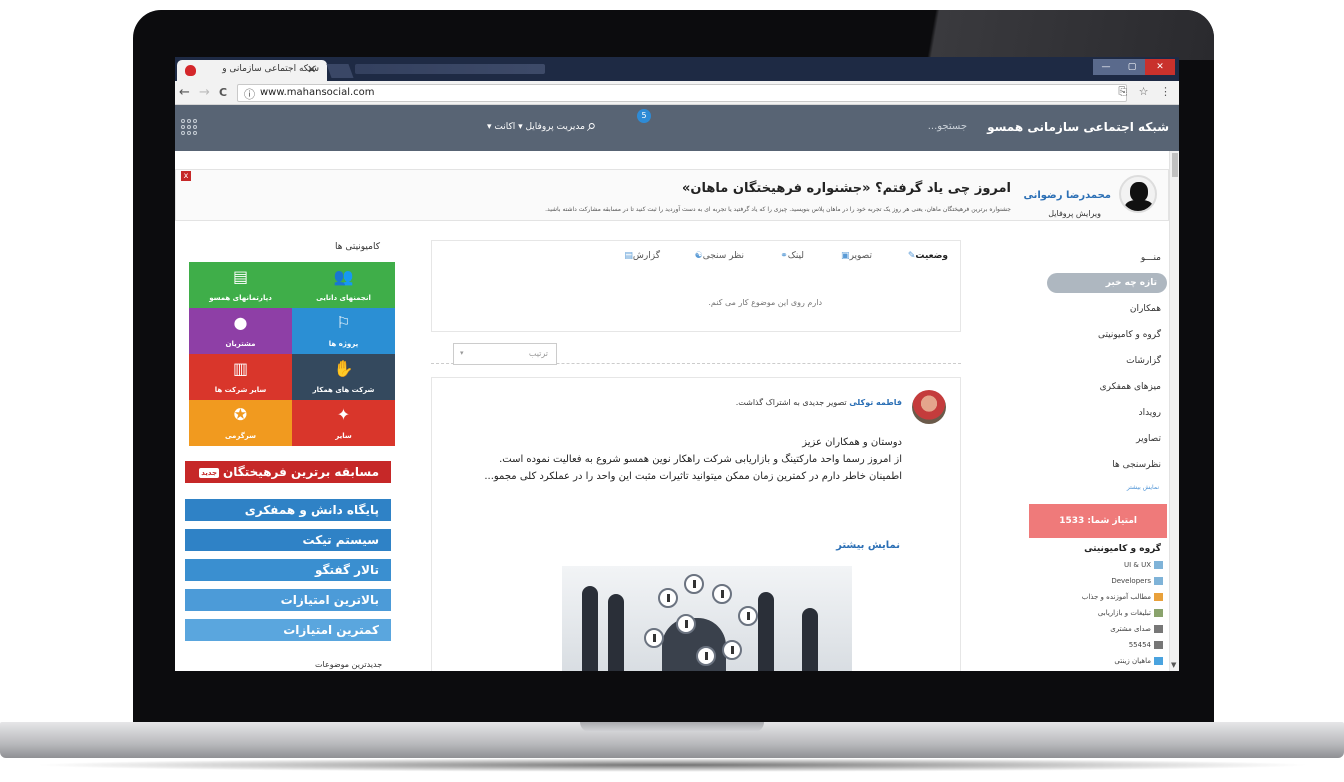 The image size is (1344, 782). I want to click on community-tile: ✦ سایر, so click(343, 423).